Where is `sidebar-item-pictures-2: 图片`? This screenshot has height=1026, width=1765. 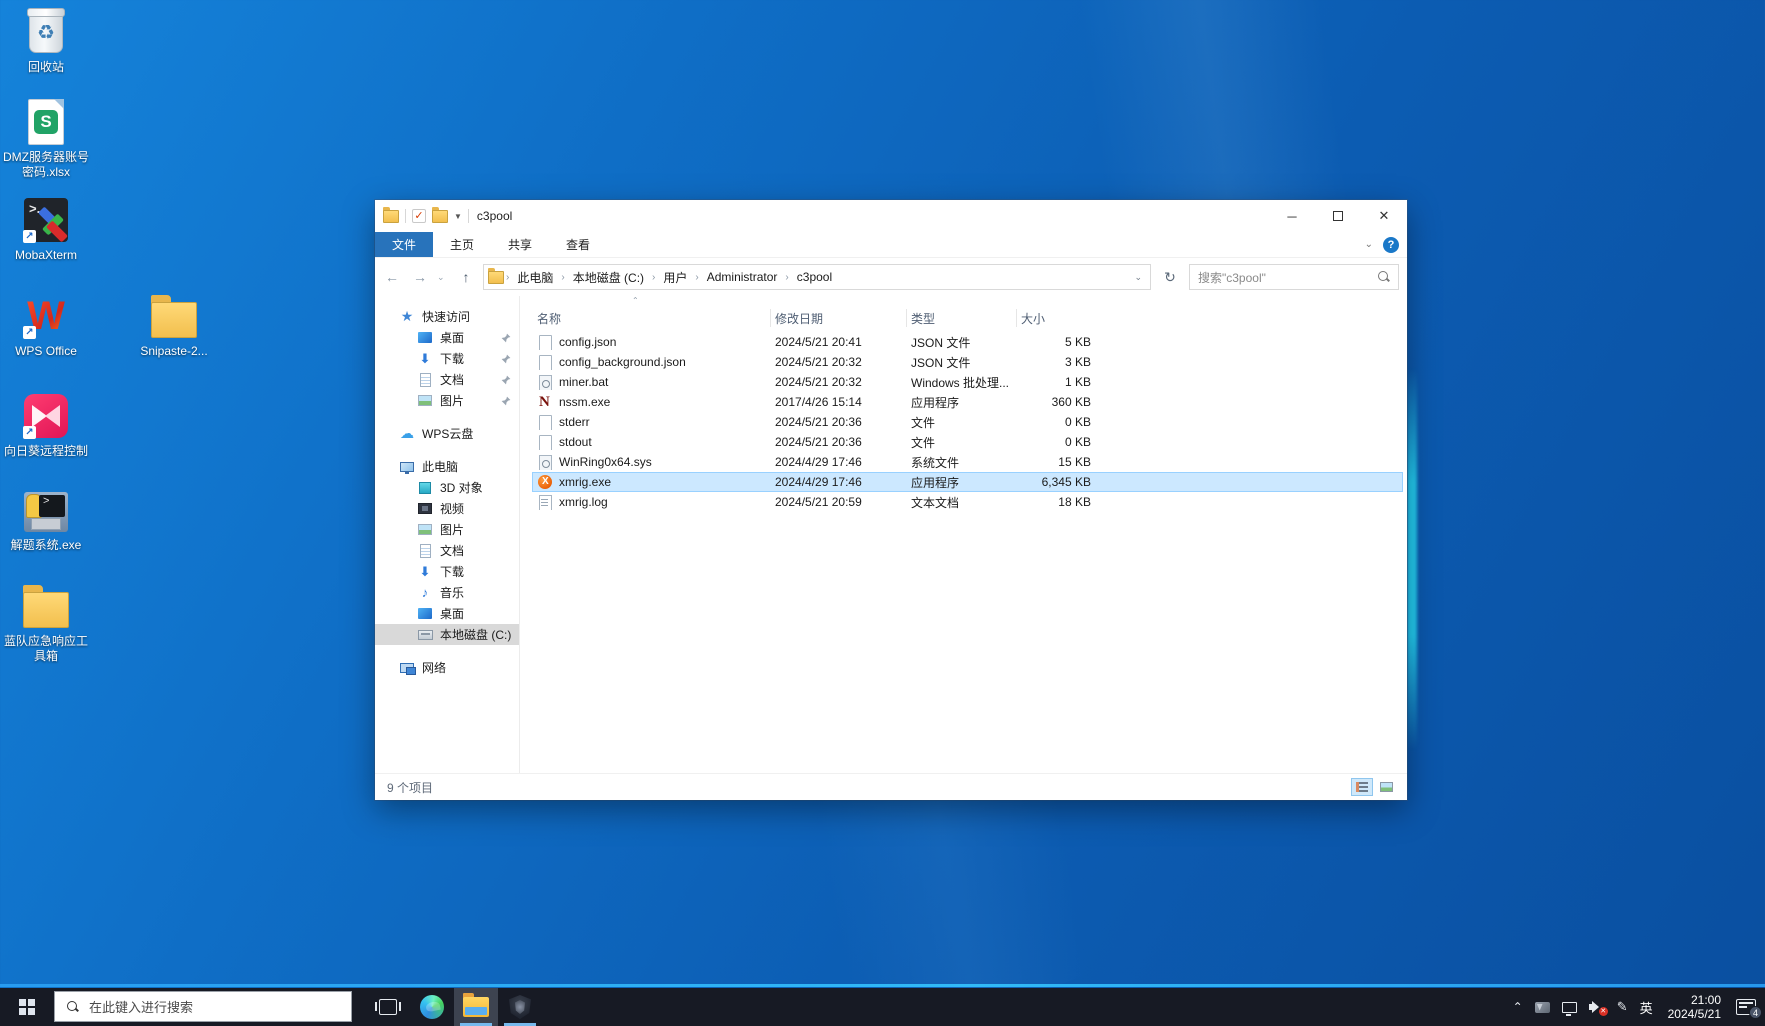 sidebar-item-pictures-2: 图片 is located at coordinates (447, 529).